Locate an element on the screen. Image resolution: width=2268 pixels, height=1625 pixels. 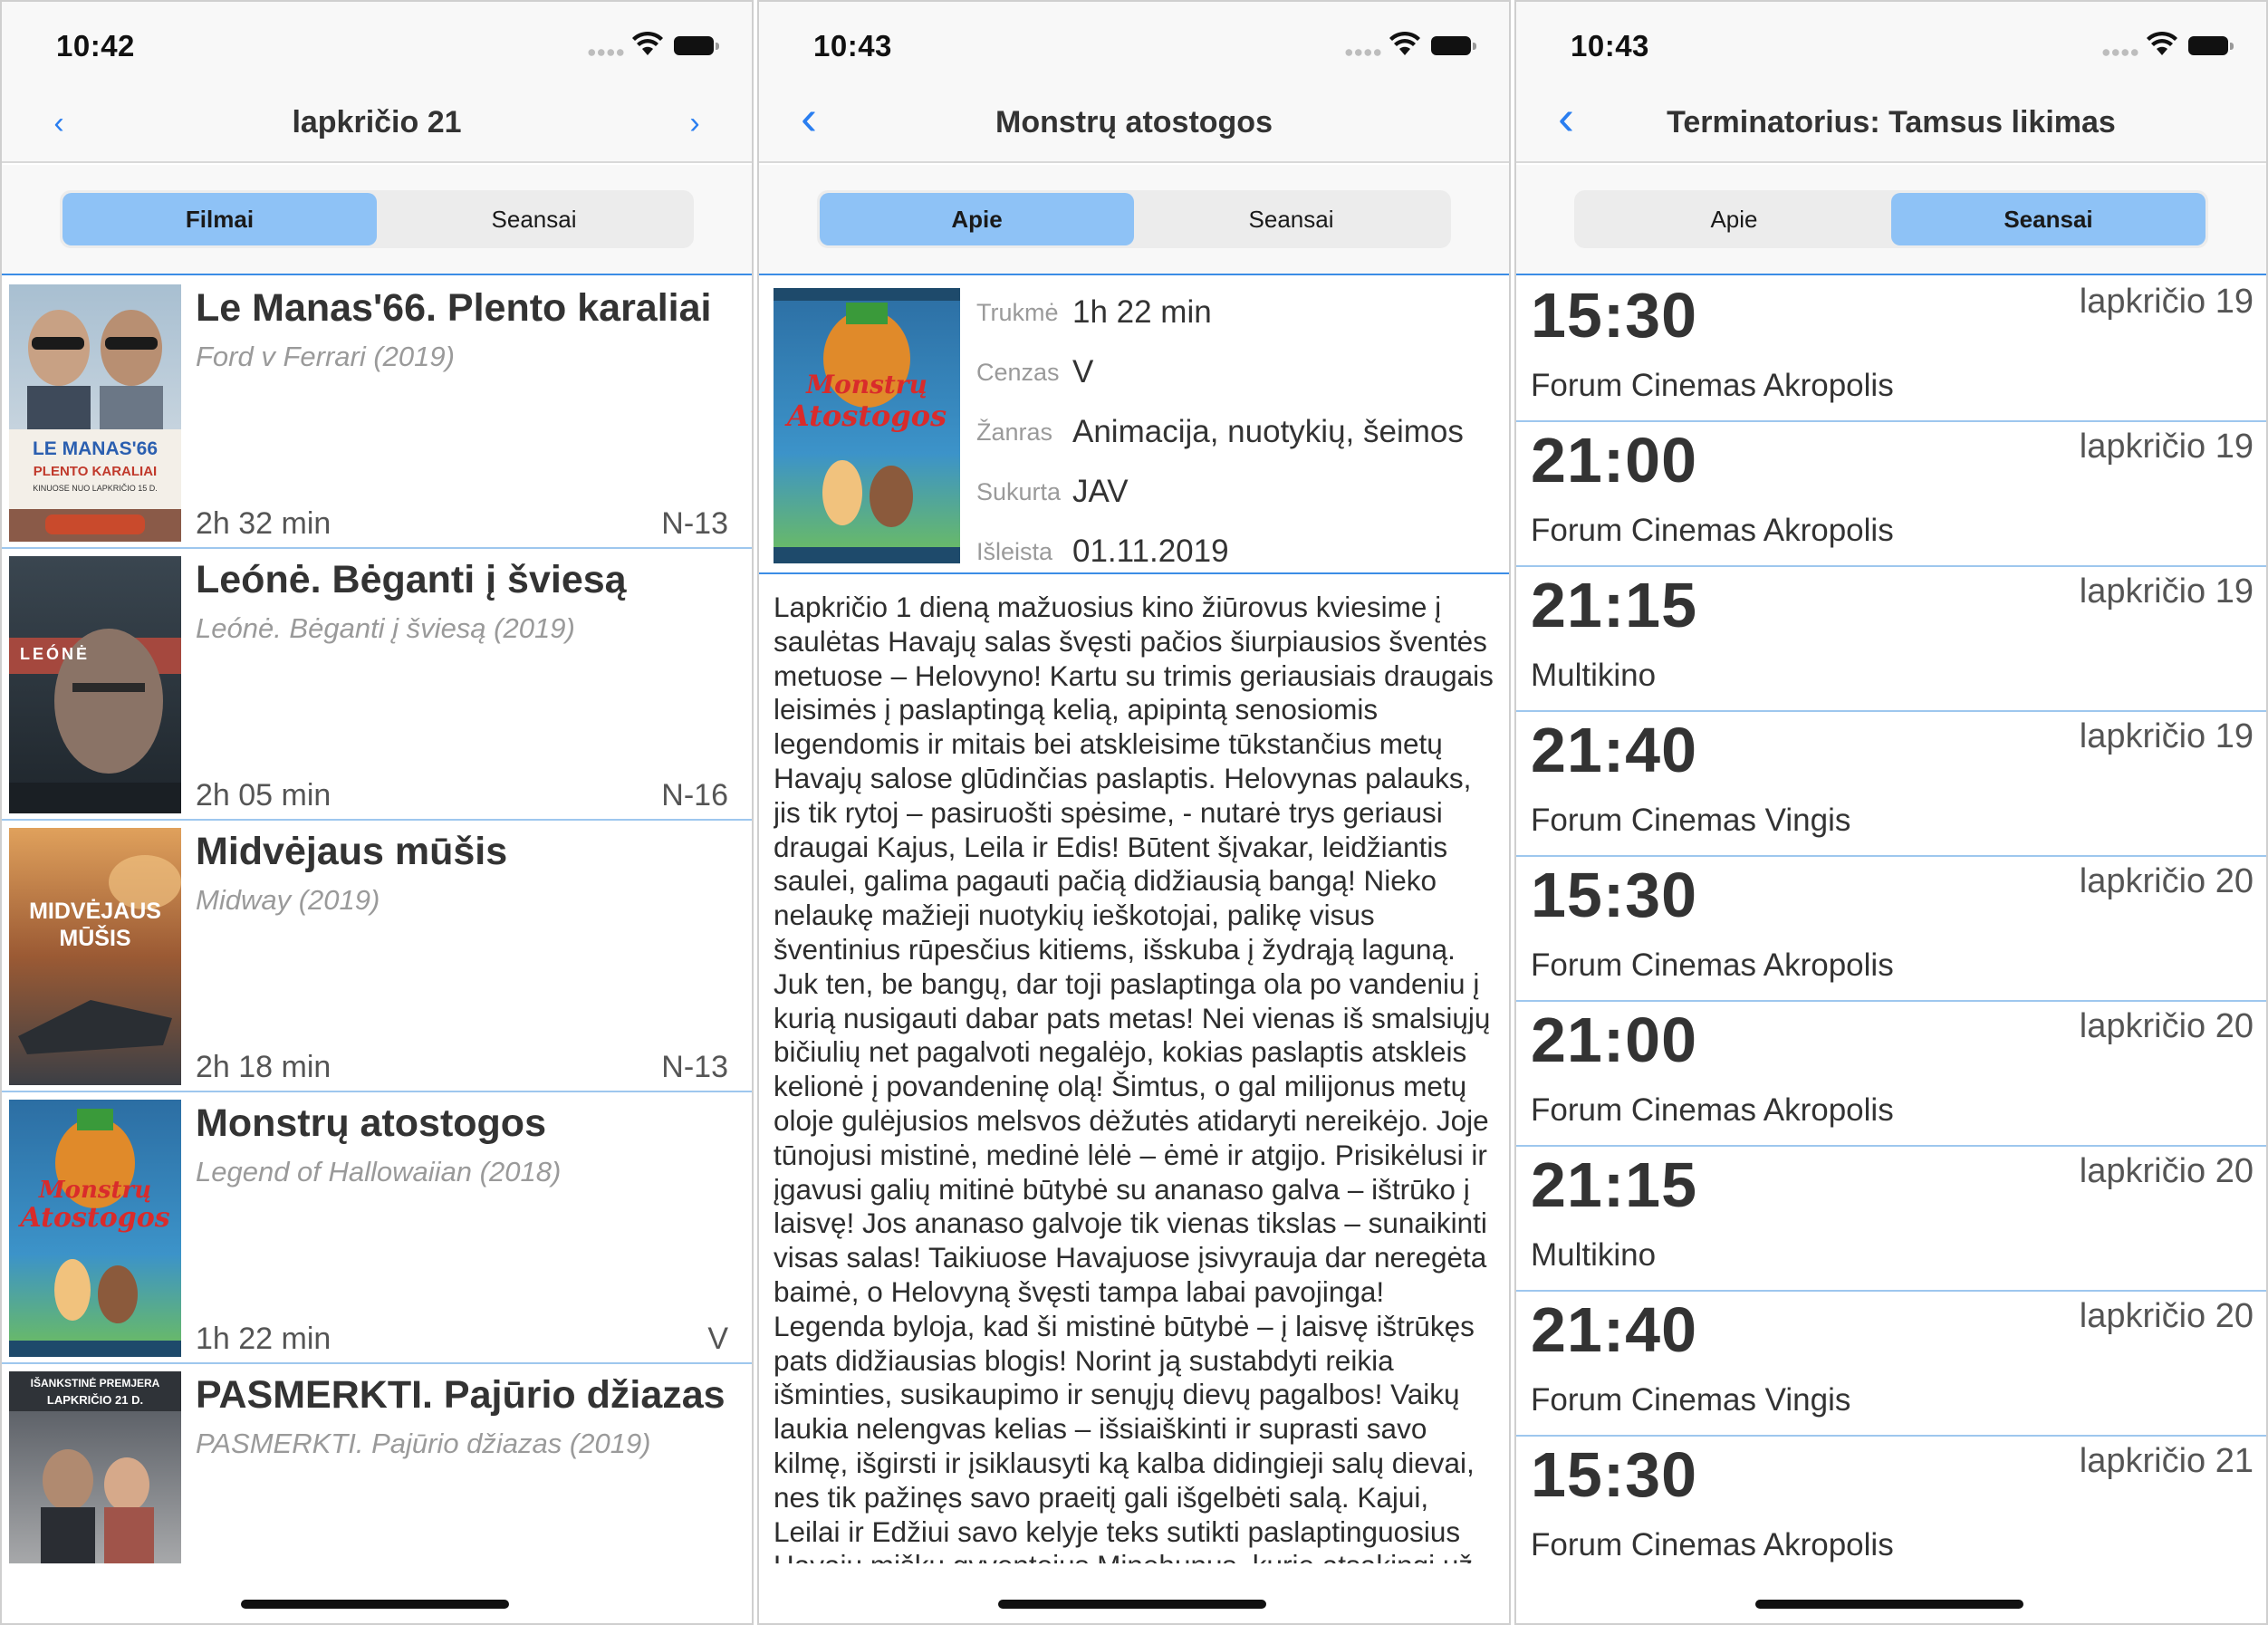
svg-text: PLENTO KARALIAI is located at coordinates (96, 472).